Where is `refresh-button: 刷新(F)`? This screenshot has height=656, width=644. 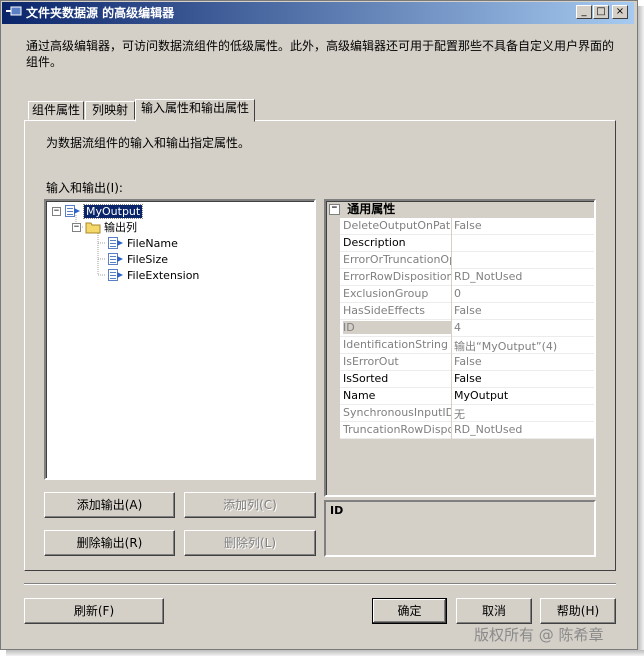
refresh-button: 刷新(F) is located at coordinates (94, 611).